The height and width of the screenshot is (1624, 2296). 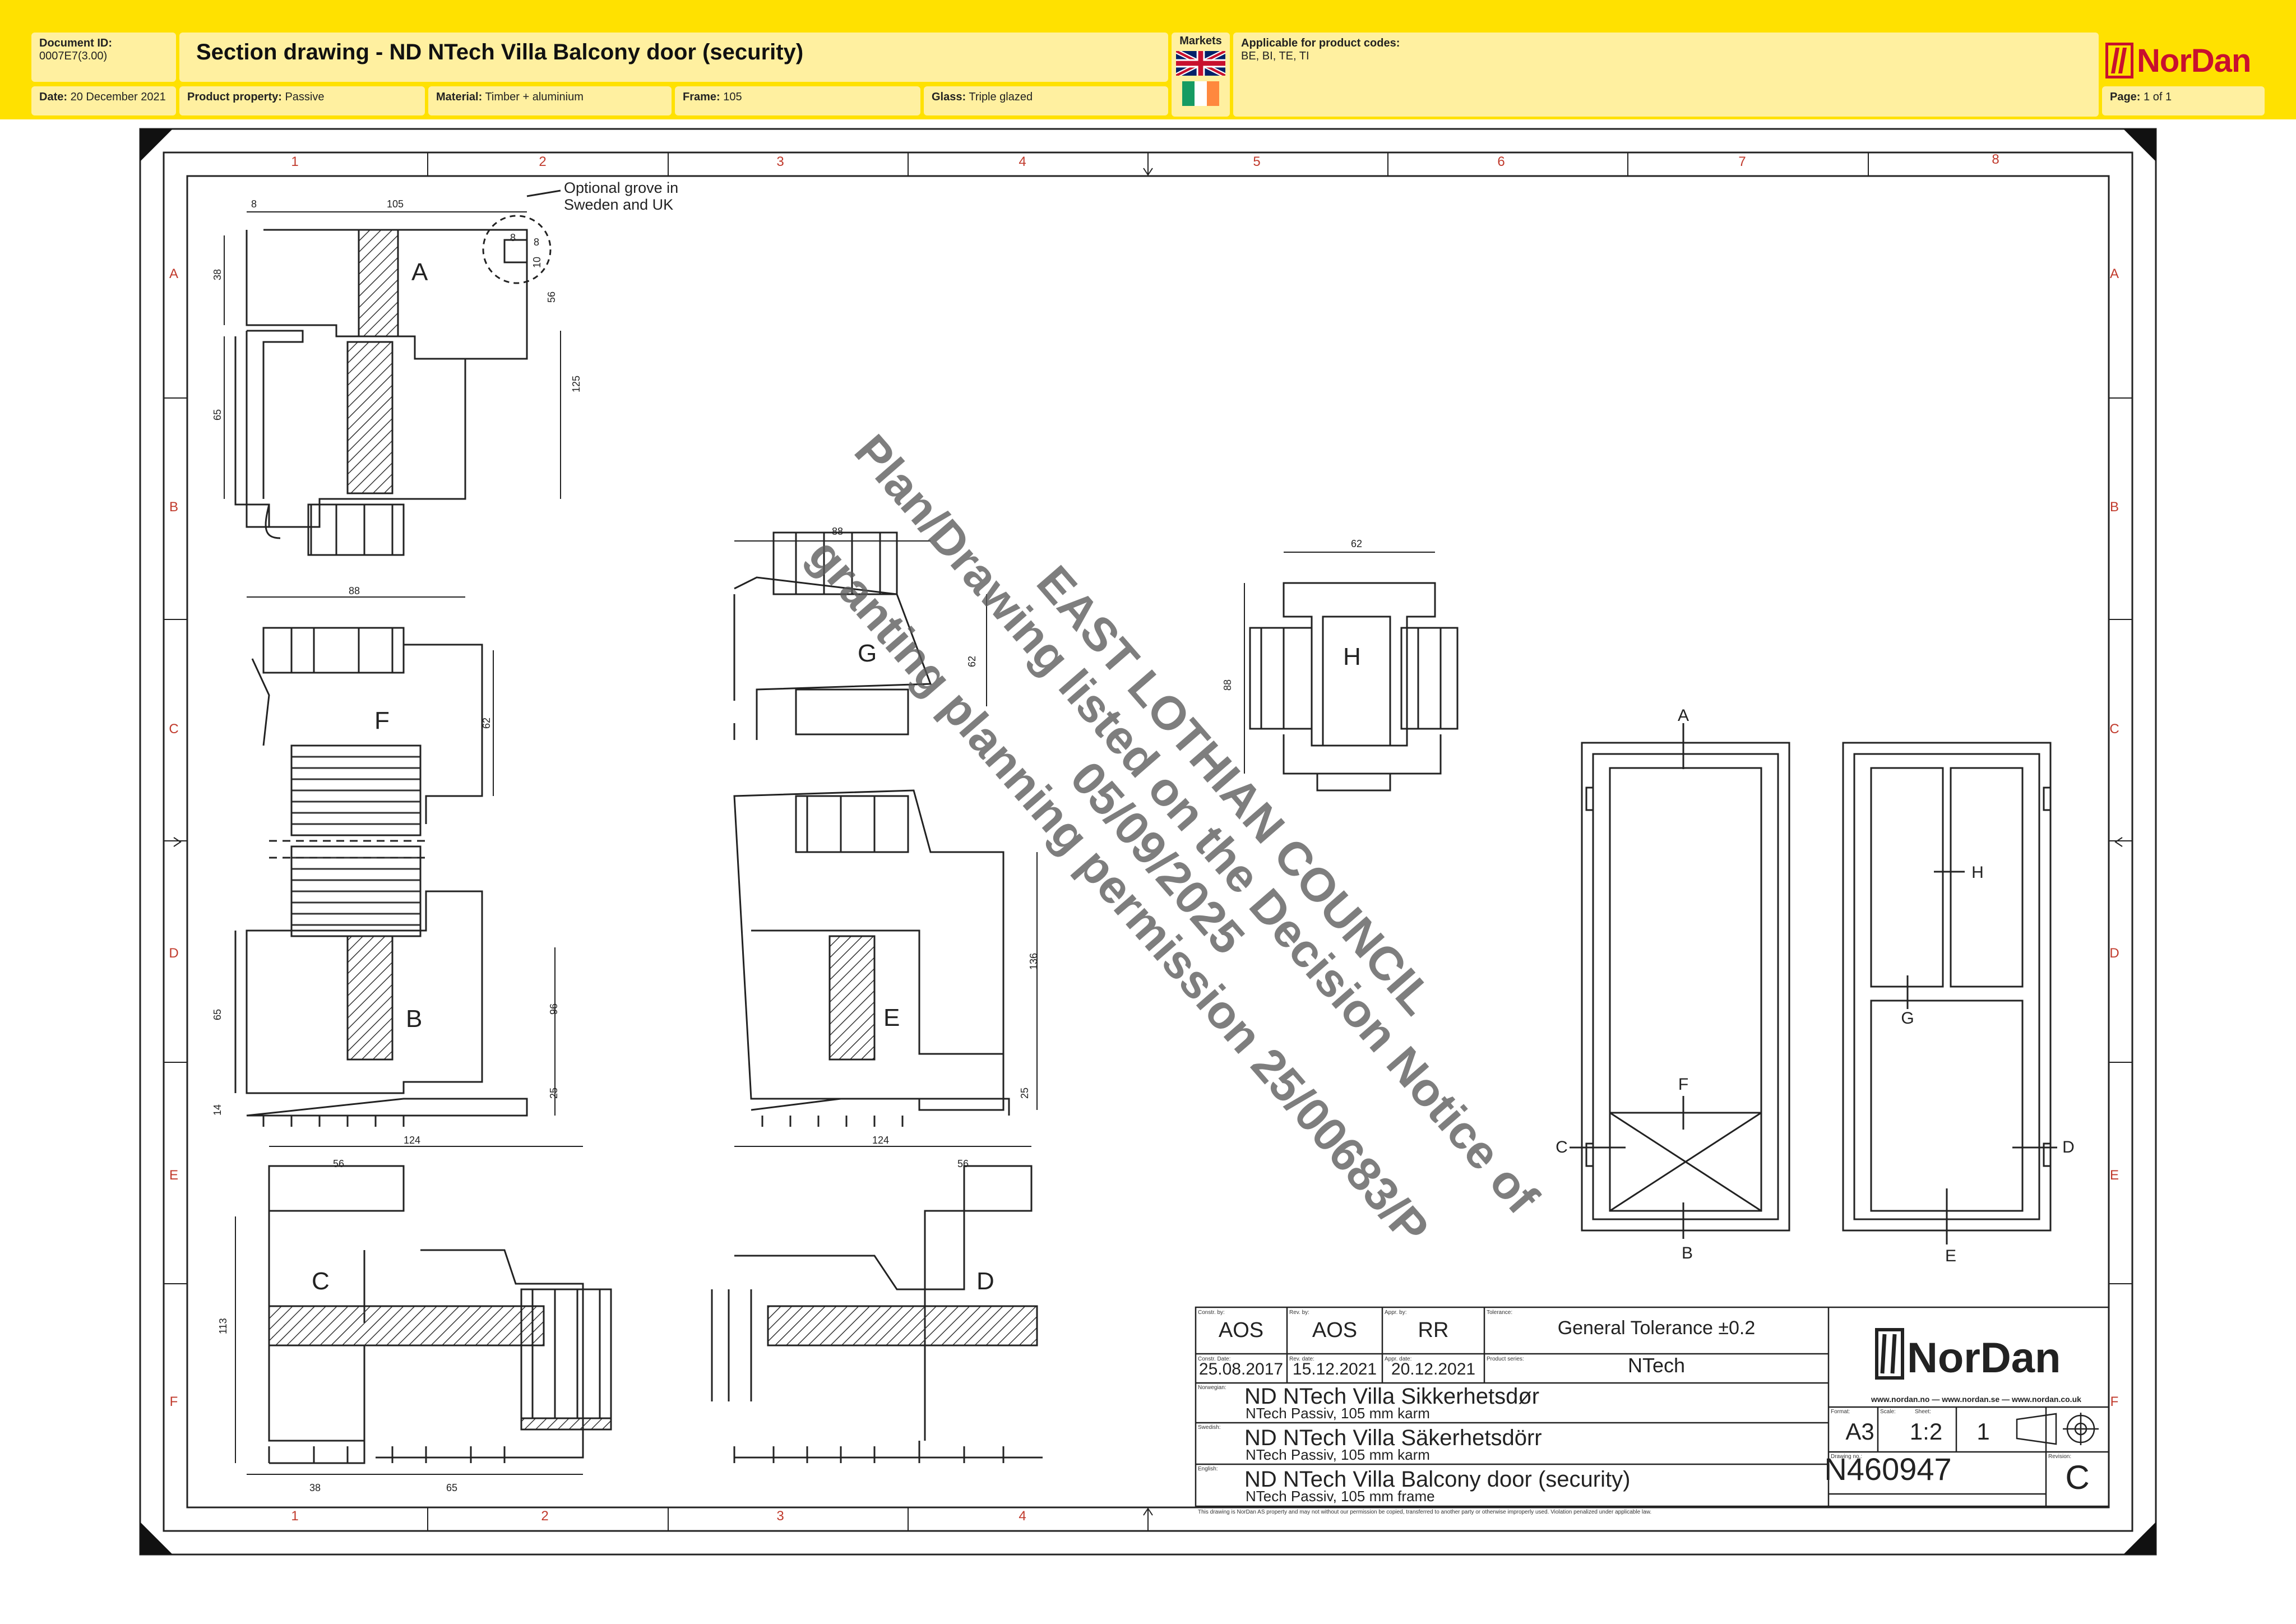 I want to click on dim-text: 10, so click(x=537, y=262).